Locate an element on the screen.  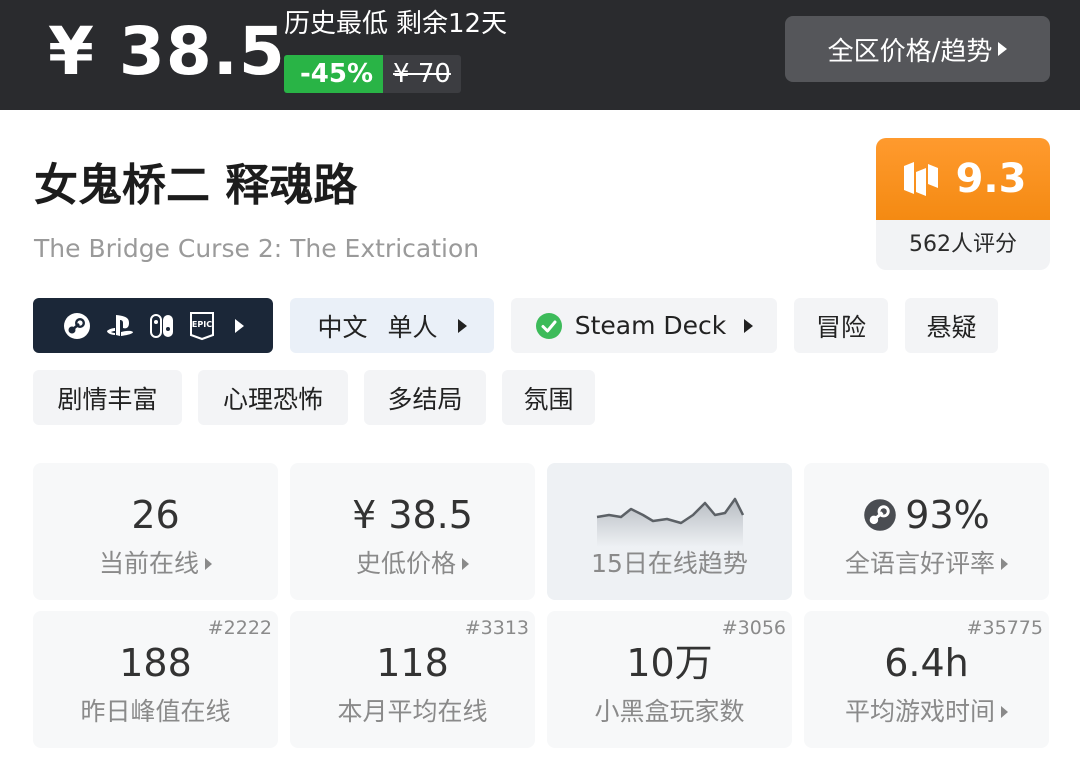
stat-lowest-price: ¥ 38.5 史低价格 is located at coordinates (412, 531).